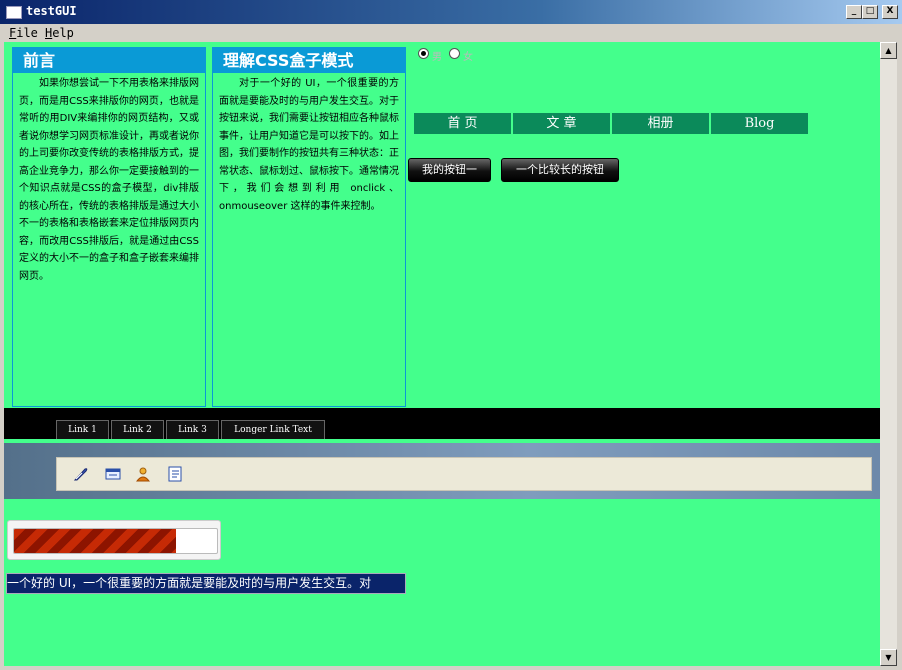 This screenshot has height=670, width=902. What do you see at coordinates (109, 60) in the screenshot?
I see `preface-heading: 前言` at bounding box center [109, 60].